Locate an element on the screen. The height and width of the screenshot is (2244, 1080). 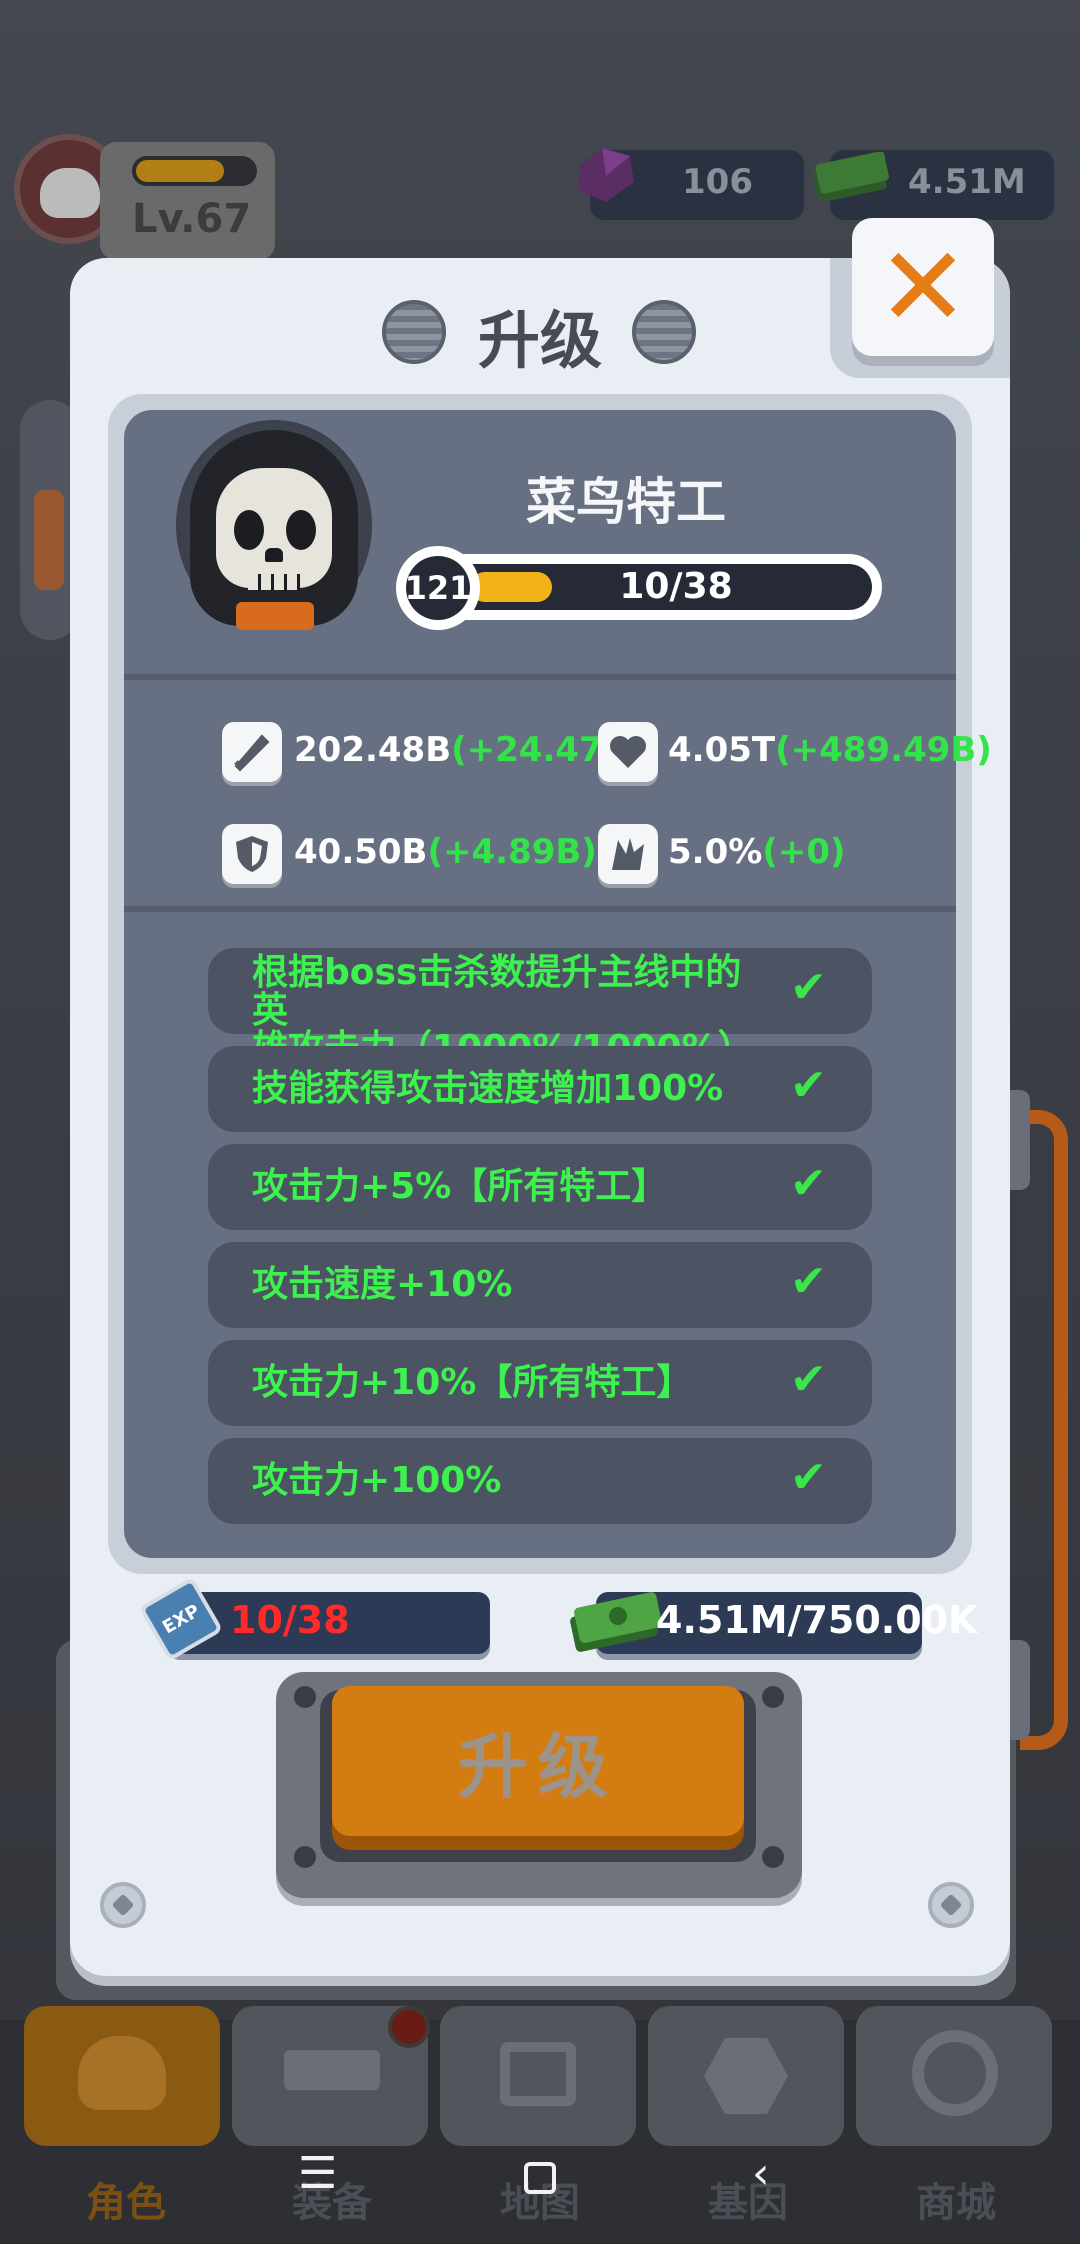
skull-teeth is located at coordinates (274, 582).